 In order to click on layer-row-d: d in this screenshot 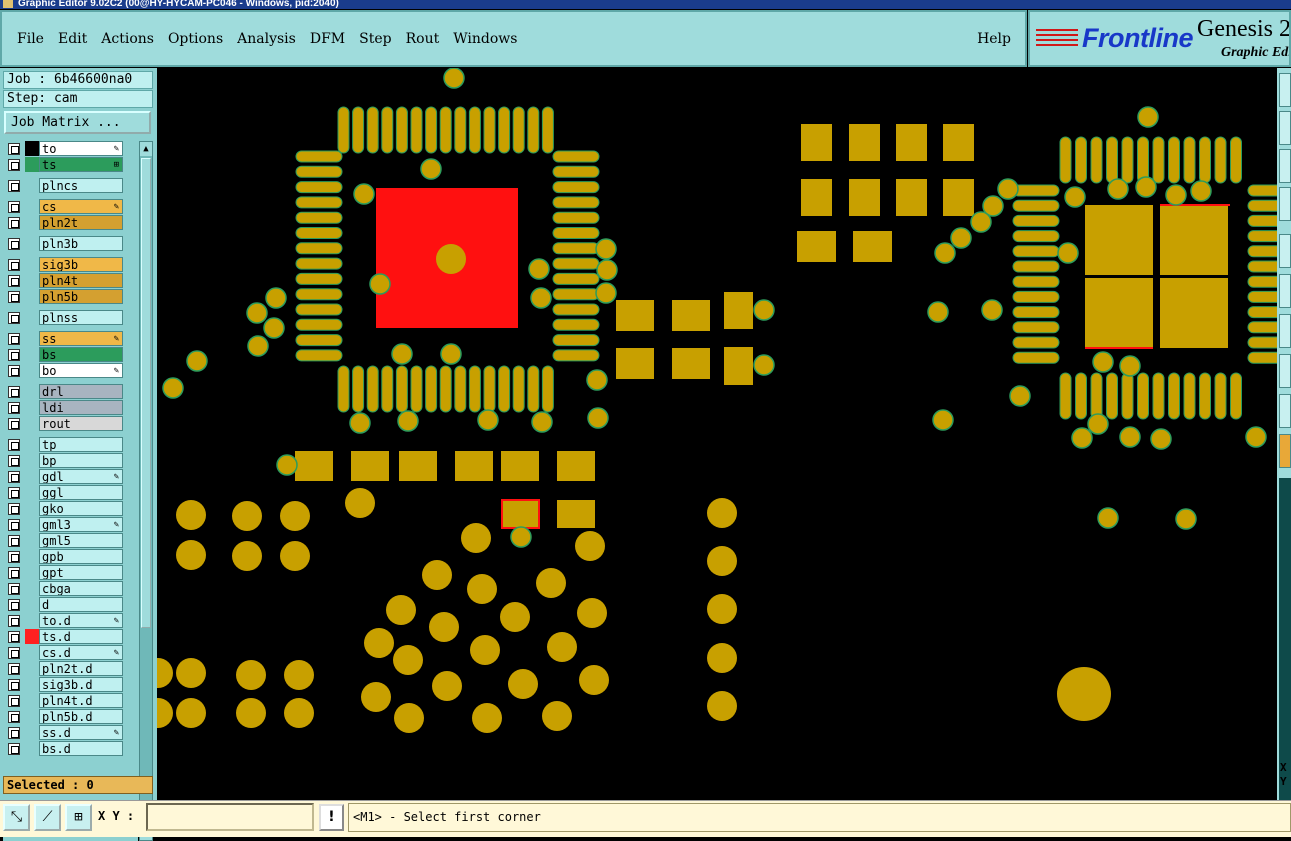, I will do `click(70, 604)`.